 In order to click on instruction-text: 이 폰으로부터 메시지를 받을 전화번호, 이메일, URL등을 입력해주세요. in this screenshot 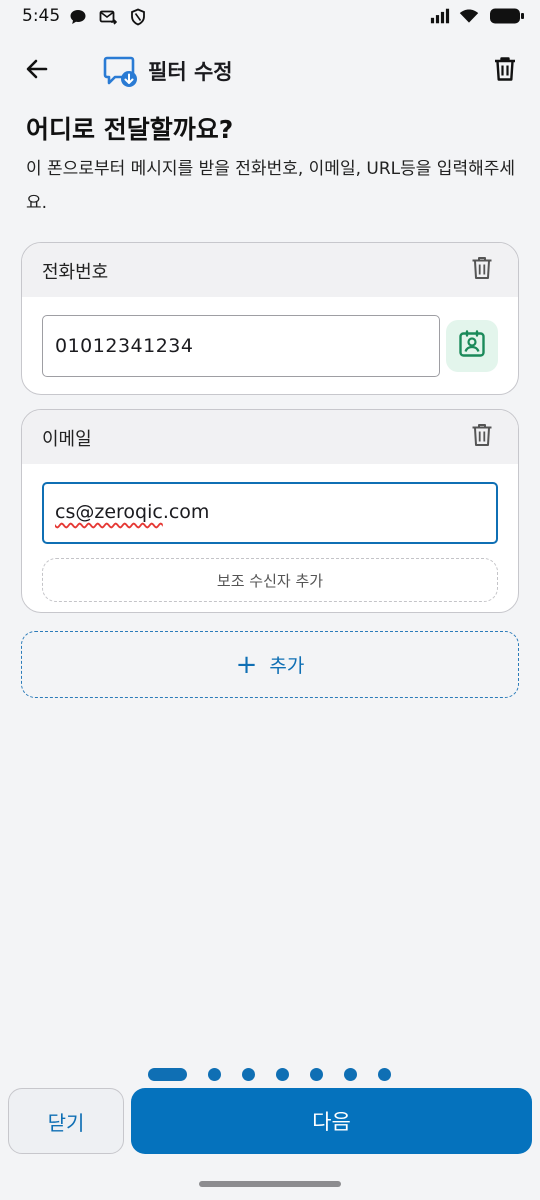, I will do `click(270, 186)`.